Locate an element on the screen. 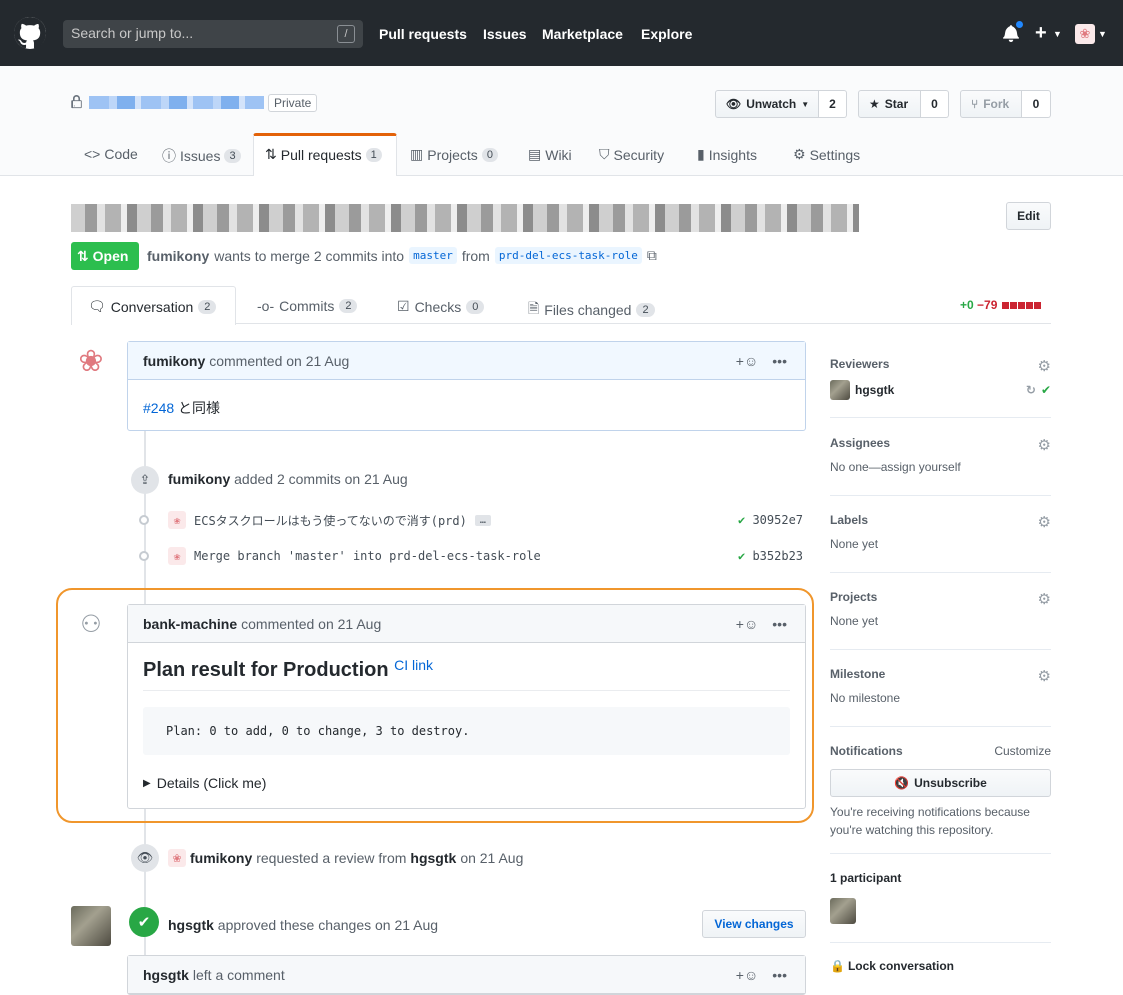  comment-meta: left a comment is located at coordinates (238, 974).